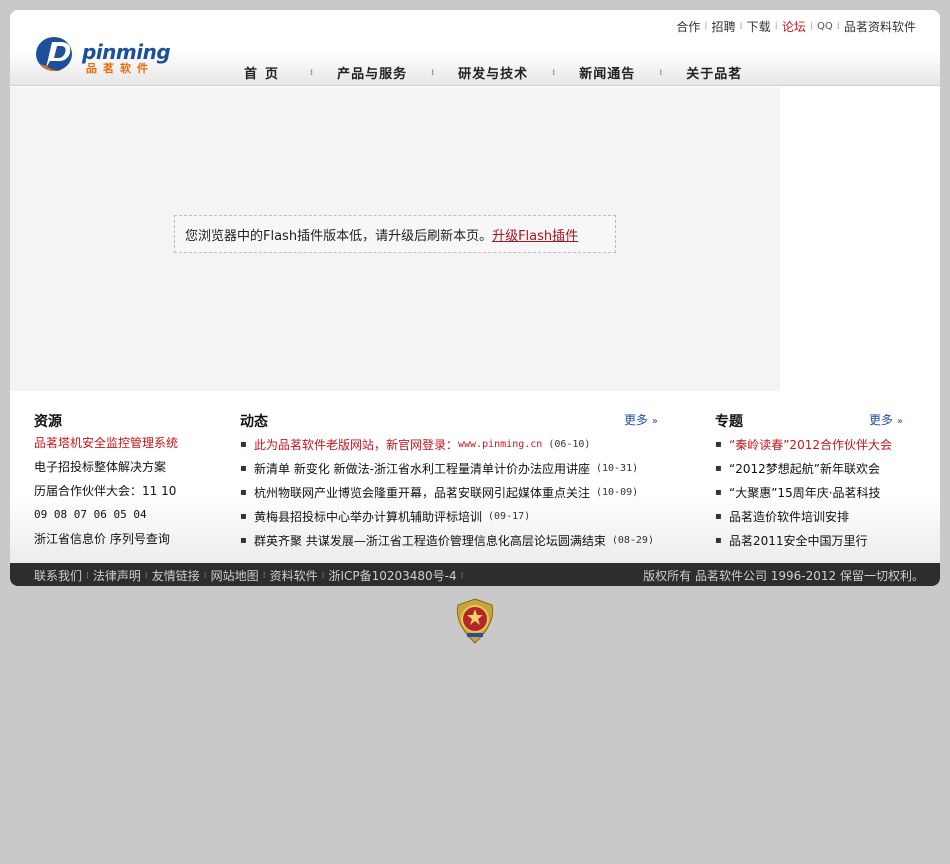 This screenshot has width=950, height=864. What do you see at coordinates (759, 26) in the screenshot?
I see `top-link-download: 下载` at bounding box center [759, 26].